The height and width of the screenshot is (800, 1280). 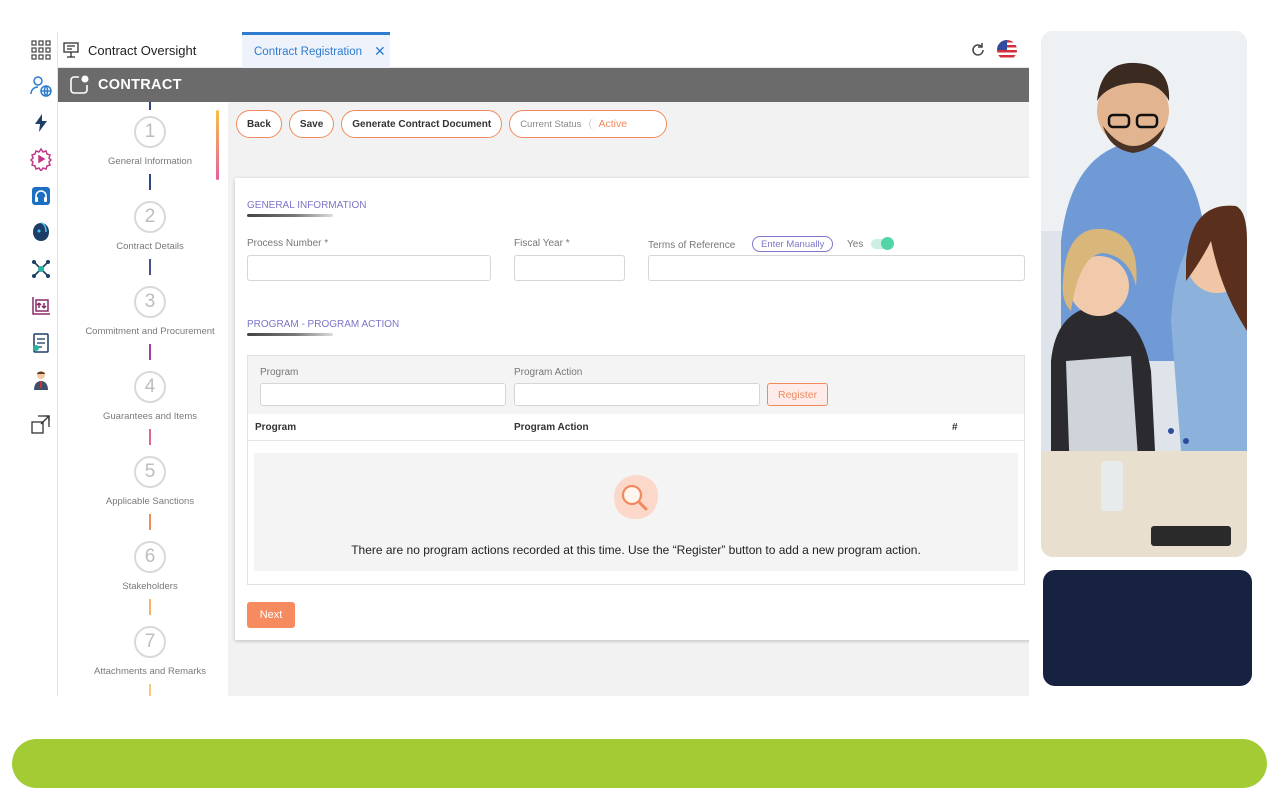 What do you see at coordinates (41, 123) in the screenshot?
I see `lightning-icon` at bounding box center [41, 123].